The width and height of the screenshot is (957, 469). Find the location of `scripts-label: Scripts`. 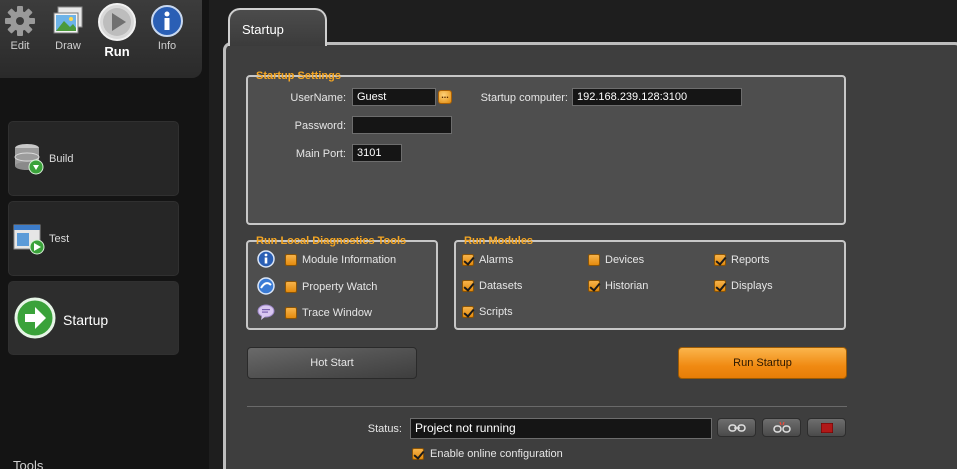

scripts-label: Scripts is located at coordinates (496, 312).